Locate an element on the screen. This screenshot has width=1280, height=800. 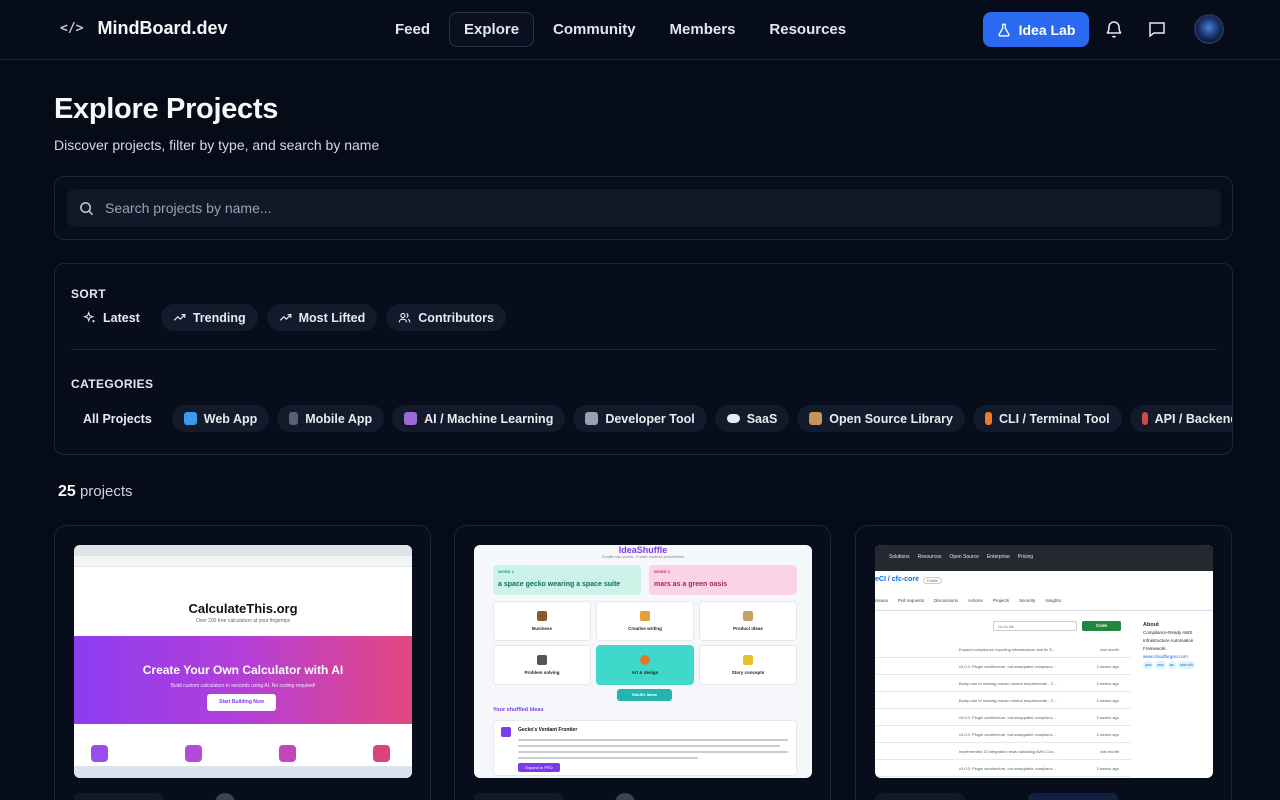
code-button: Code is located at coordinates (1101, 626).